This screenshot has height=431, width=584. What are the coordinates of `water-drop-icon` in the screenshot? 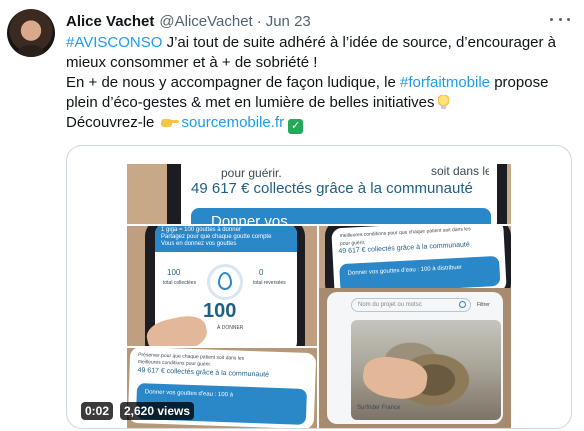 It's located at (225, 281).